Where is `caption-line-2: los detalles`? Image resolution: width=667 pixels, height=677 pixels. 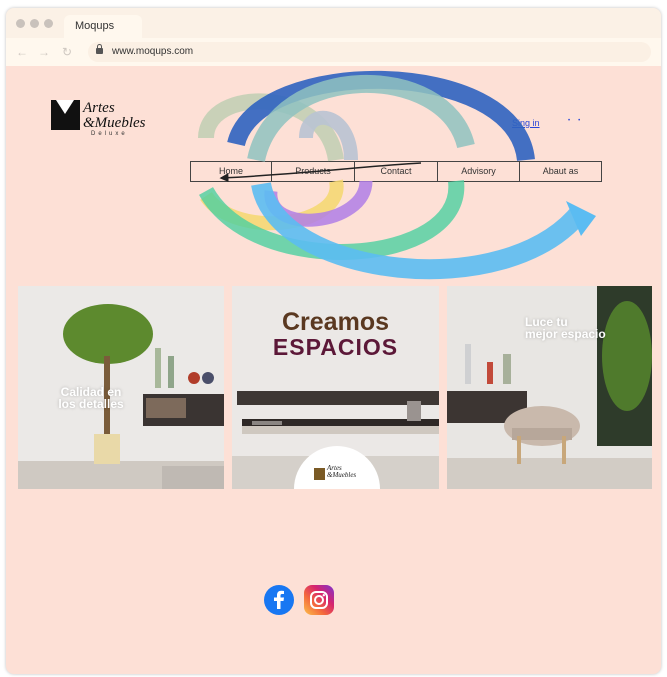
caption-line-2: los detalles is located at coordinates (91, 404).